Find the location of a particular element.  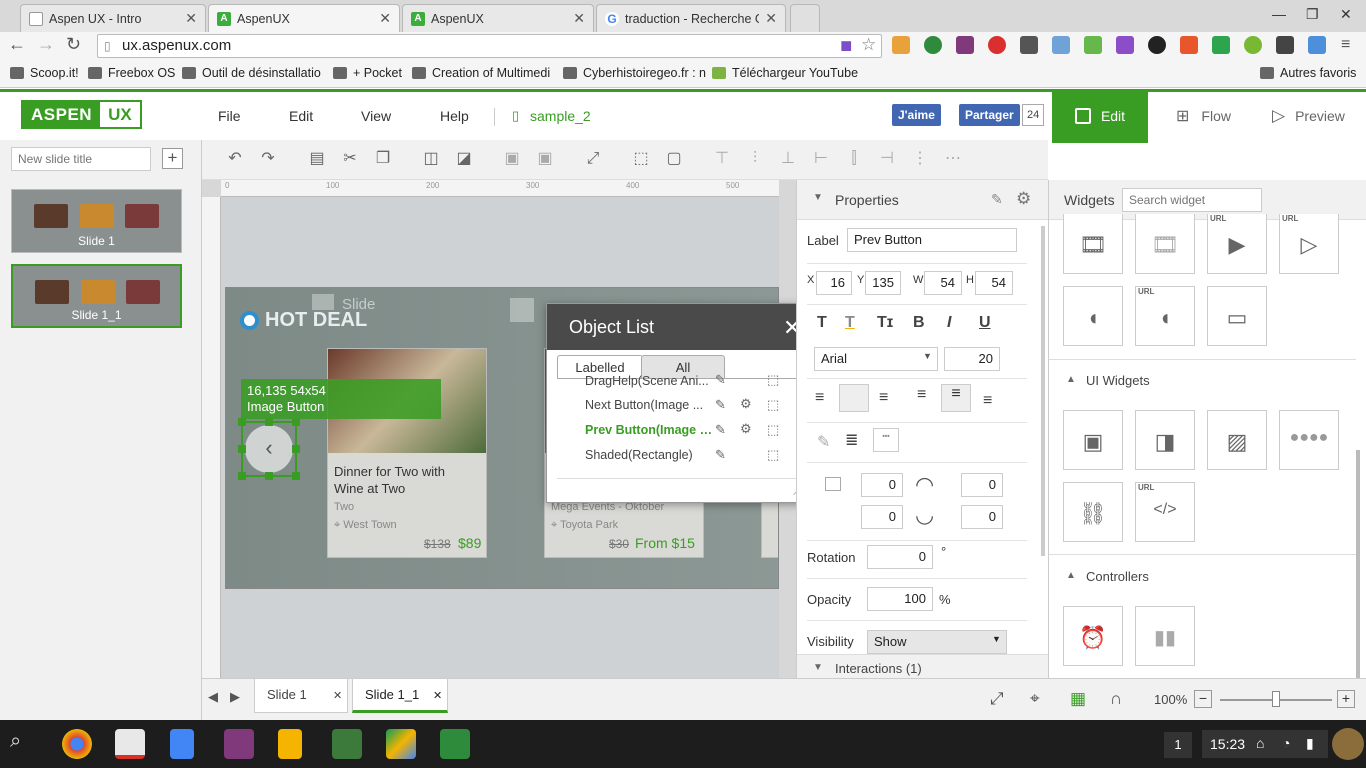

italic-icon: I is located at coordinates (949, 323).